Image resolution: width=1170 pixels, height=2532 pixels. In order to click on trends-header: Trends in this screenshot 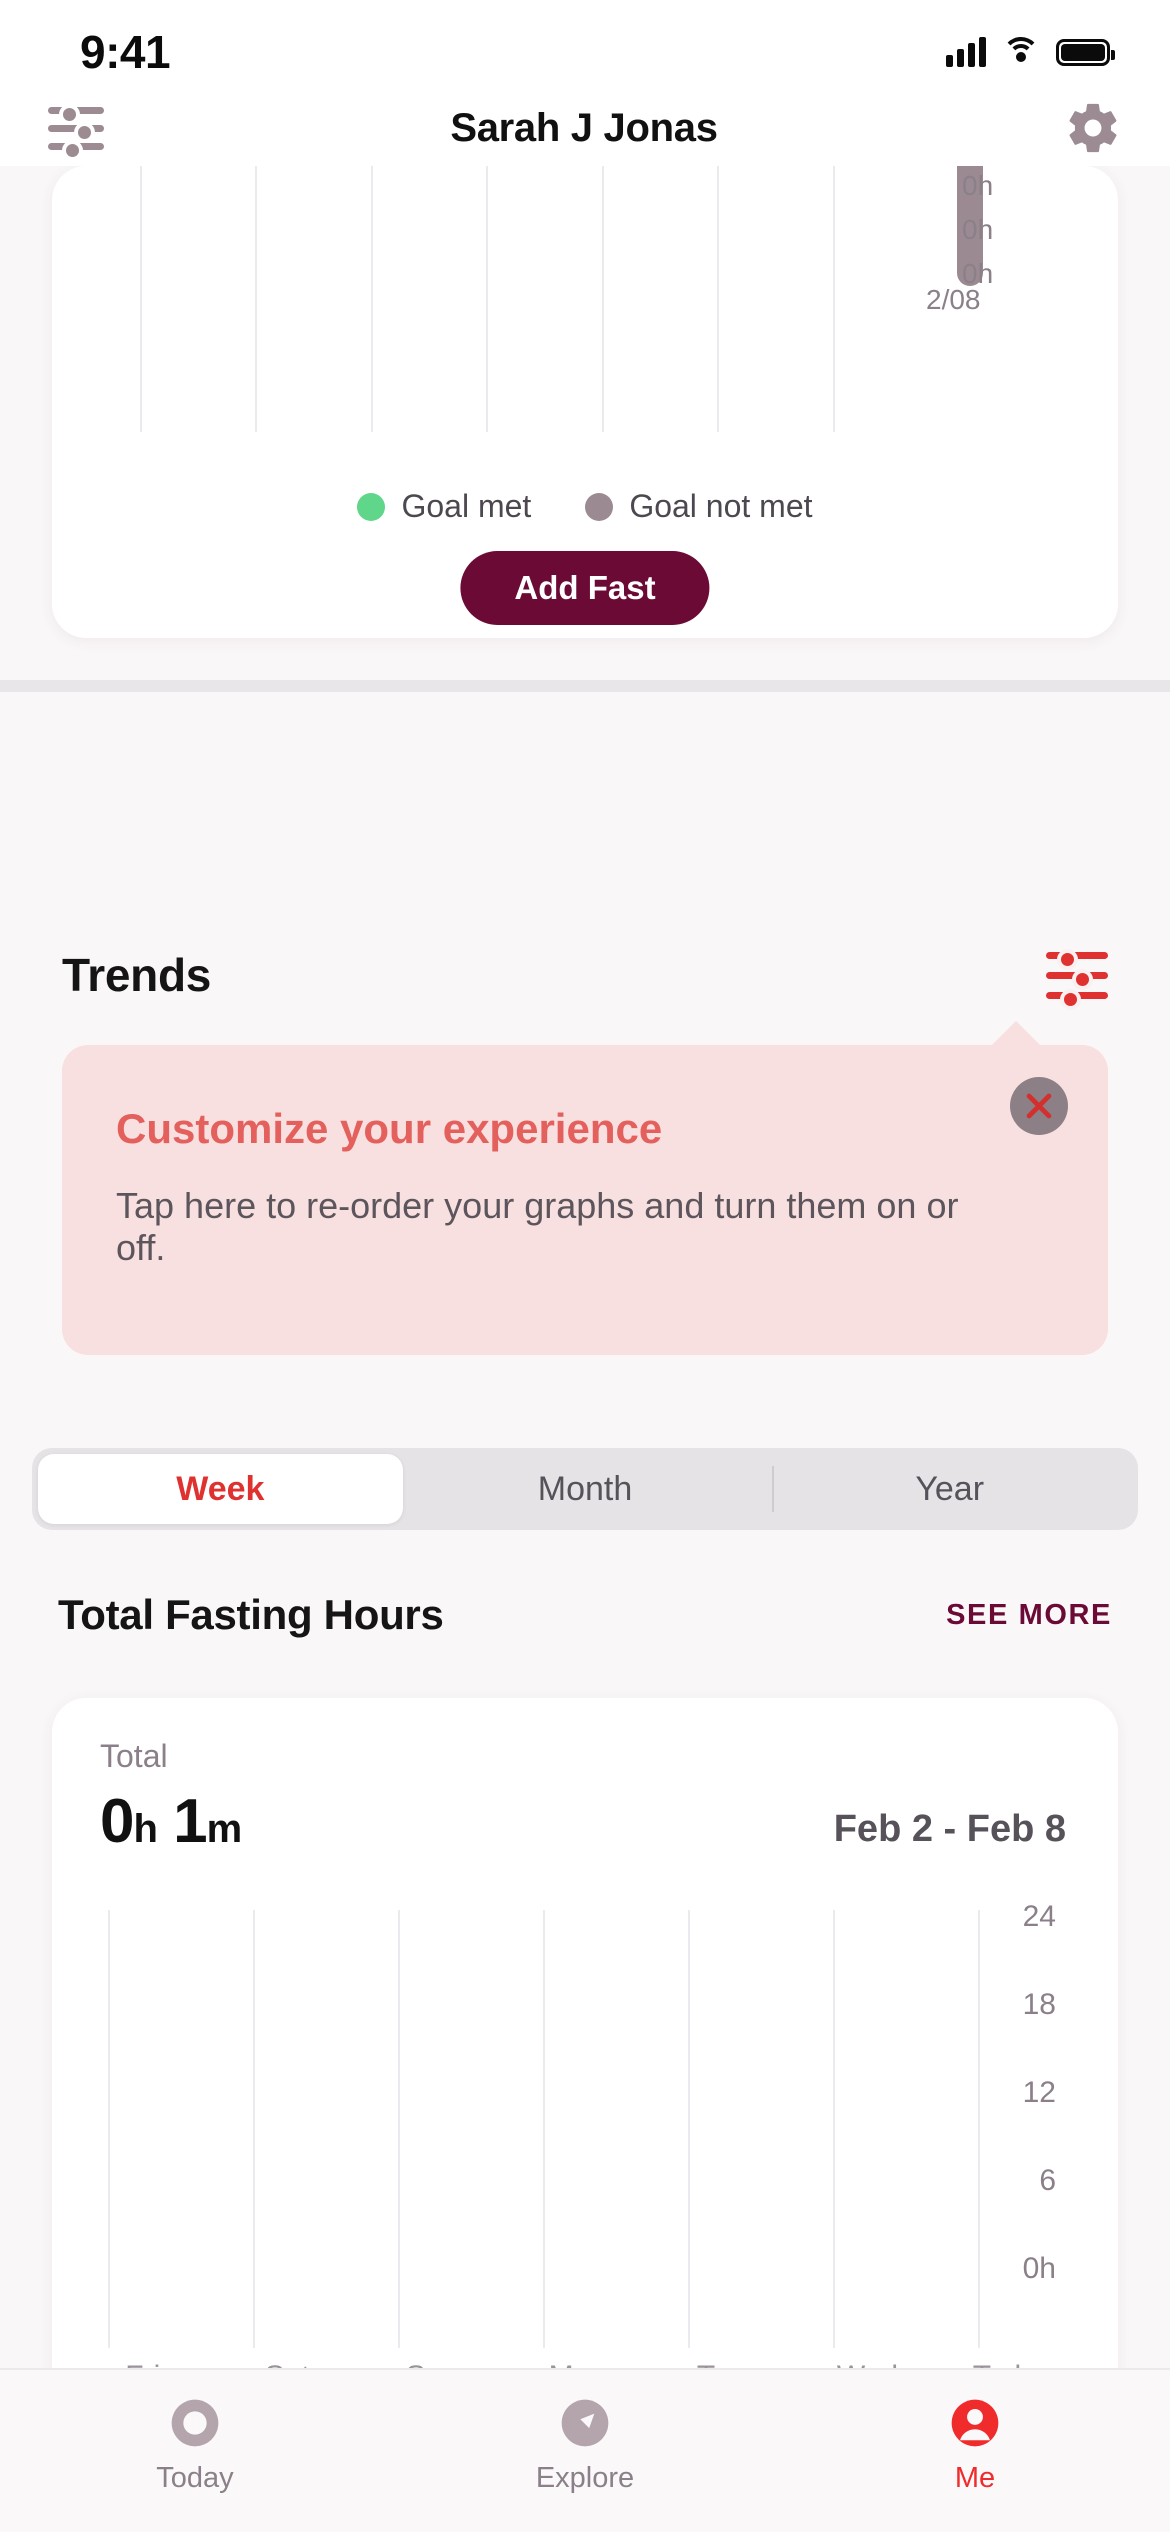, I will do `click(585, 975)`.